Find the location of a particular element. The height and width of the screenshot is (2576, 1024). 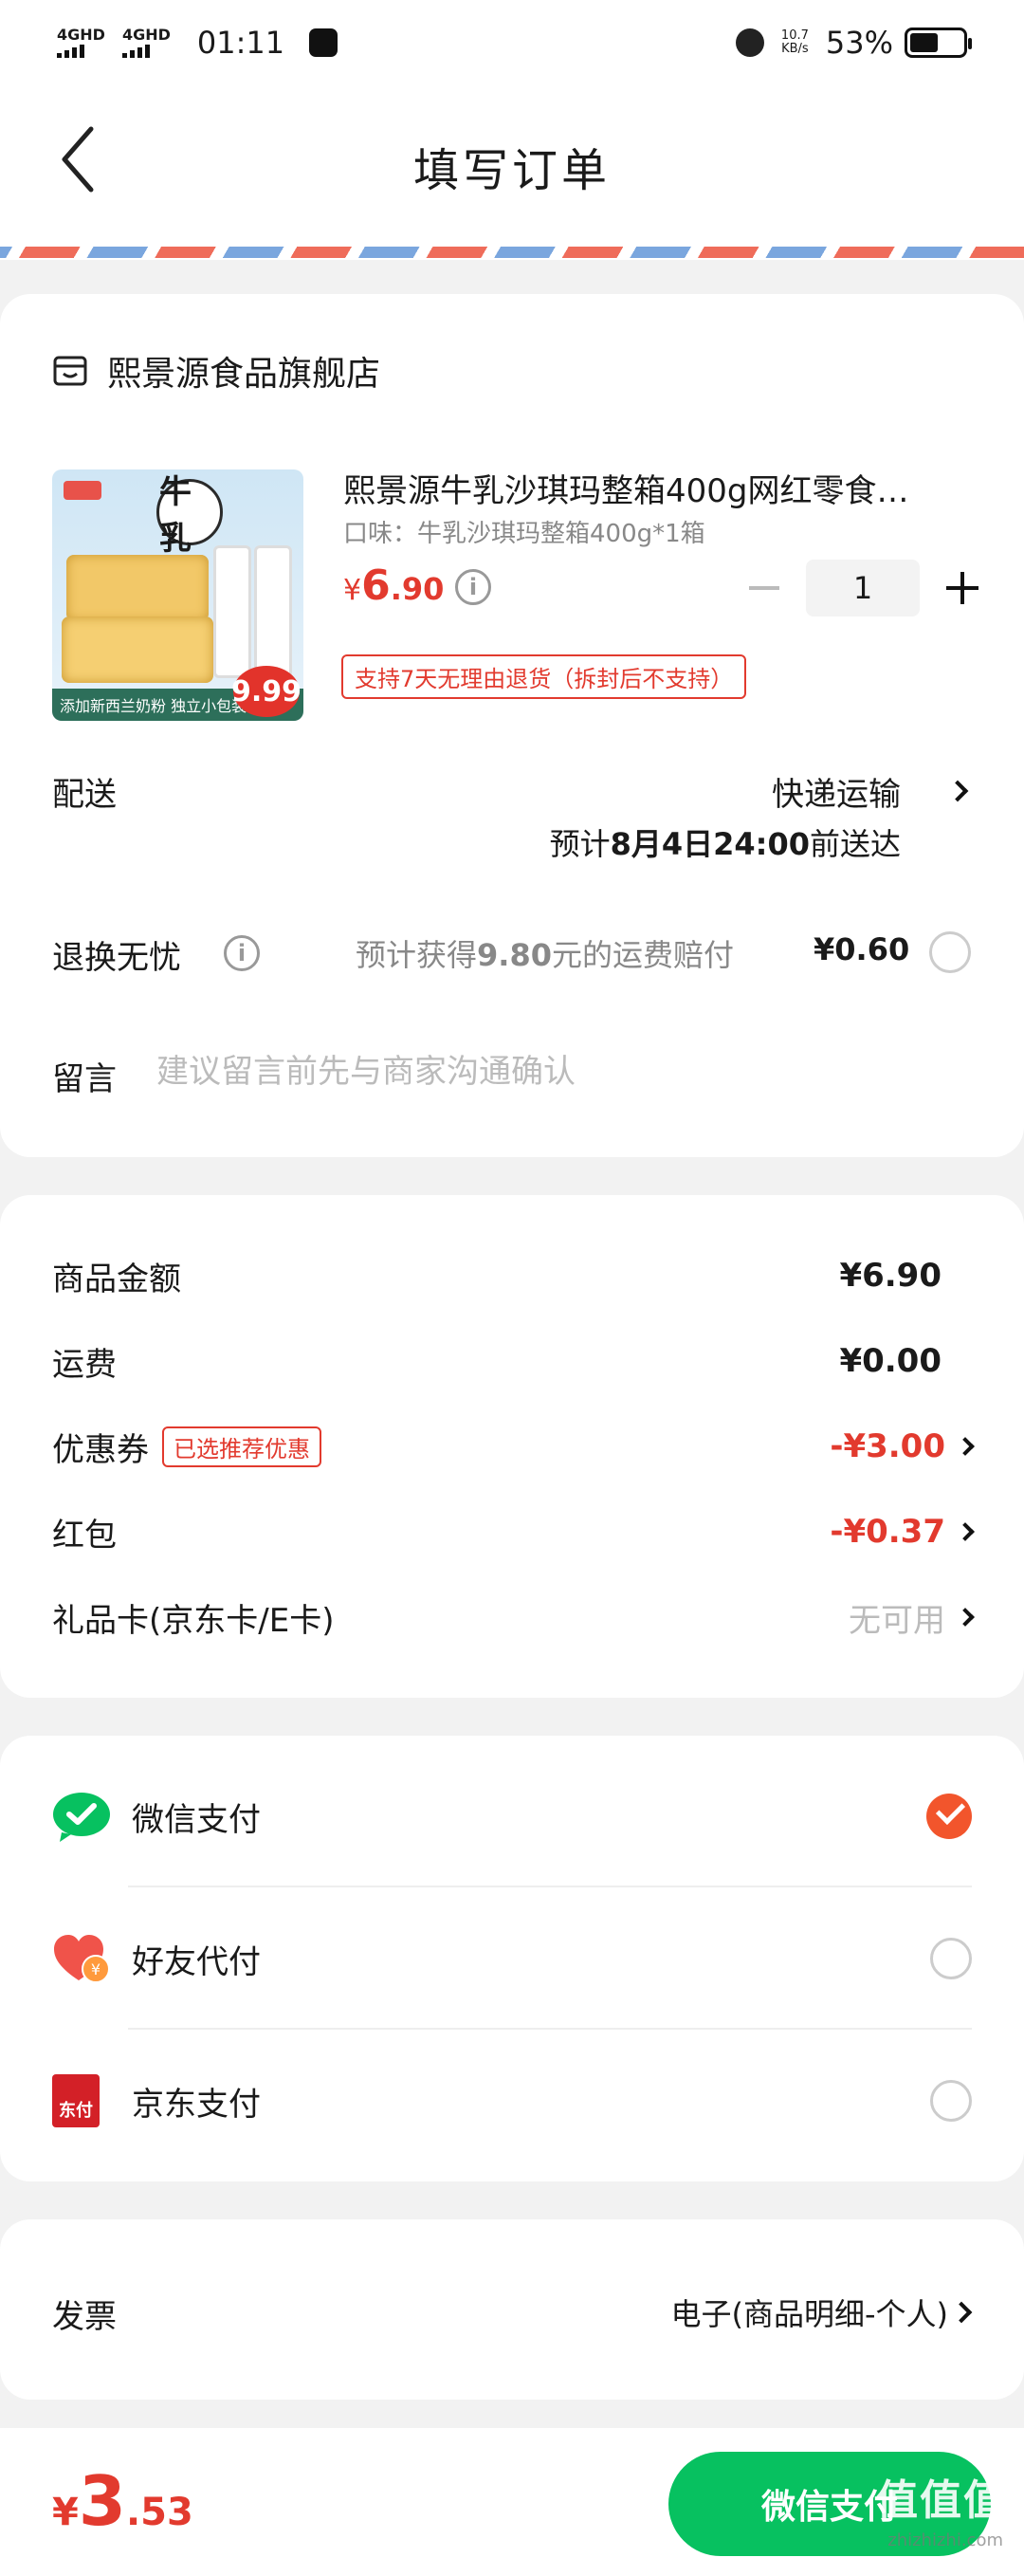

invoice-value: 电子(商品明细-个人) is located at coordinates (809, 2314).